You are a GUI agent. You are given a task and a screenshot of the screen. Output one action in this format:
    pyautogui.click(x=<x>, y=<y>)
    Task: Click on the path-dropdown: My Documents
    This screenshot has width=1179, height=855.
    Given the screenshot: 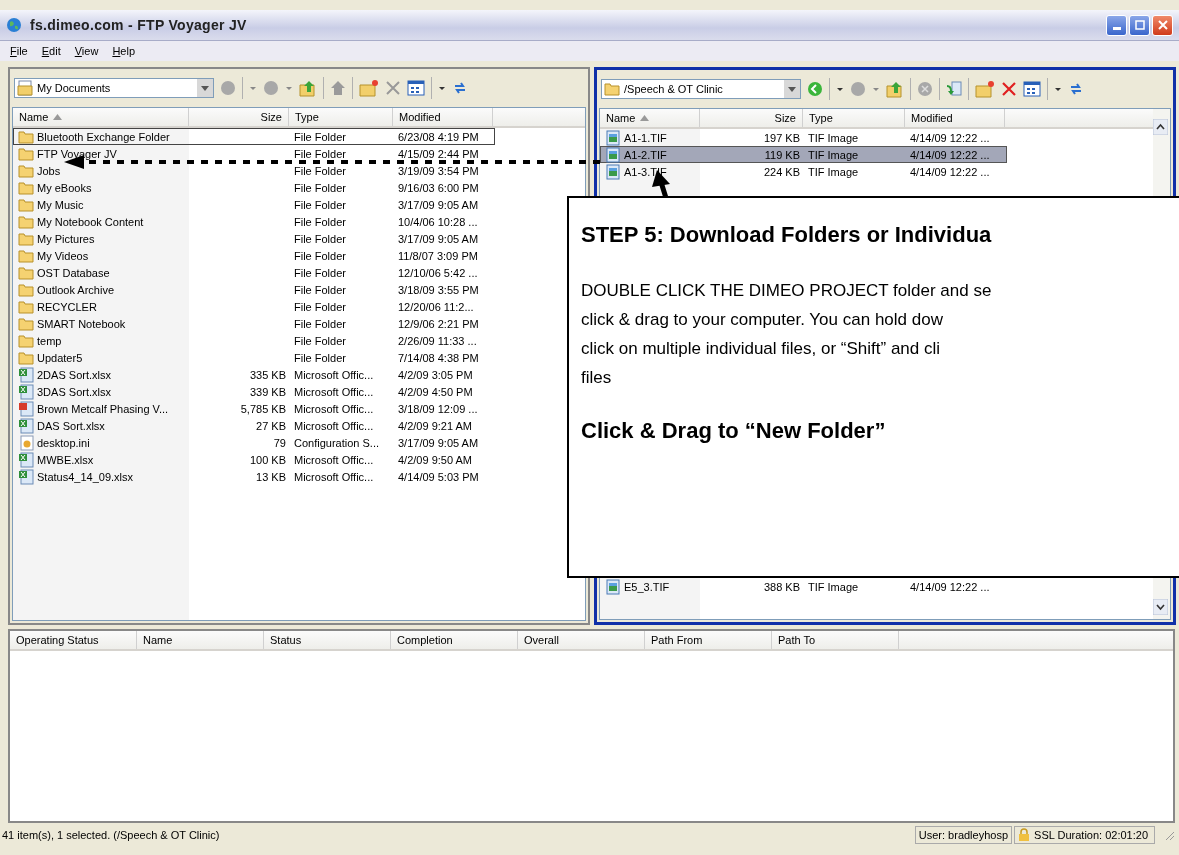 What is the action you would take?
    pyautogui.click(x=114, y=88)
    